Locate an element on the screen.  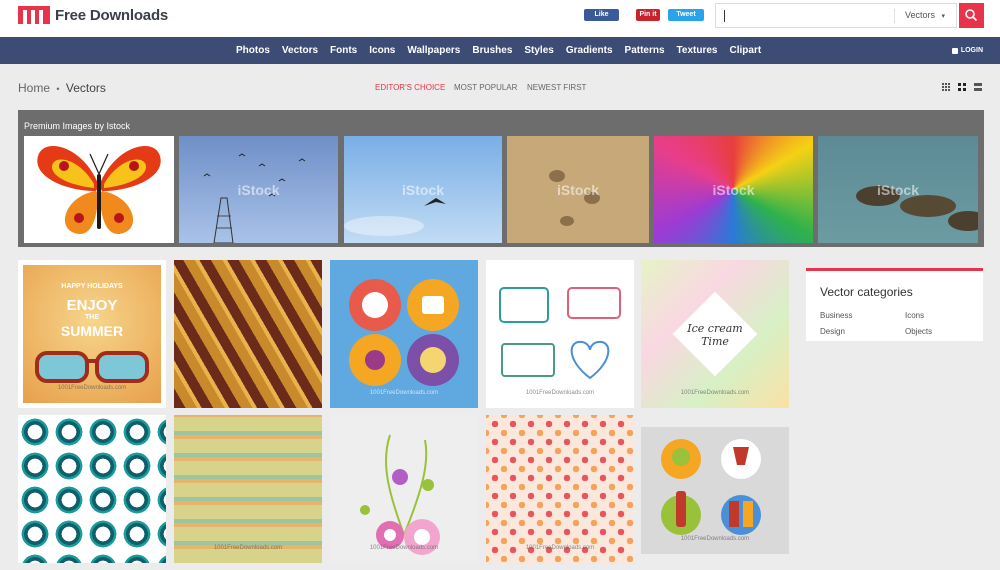
vector-card-hearts: 1001FreeDownloads.com is located at coordinates (560, 489).